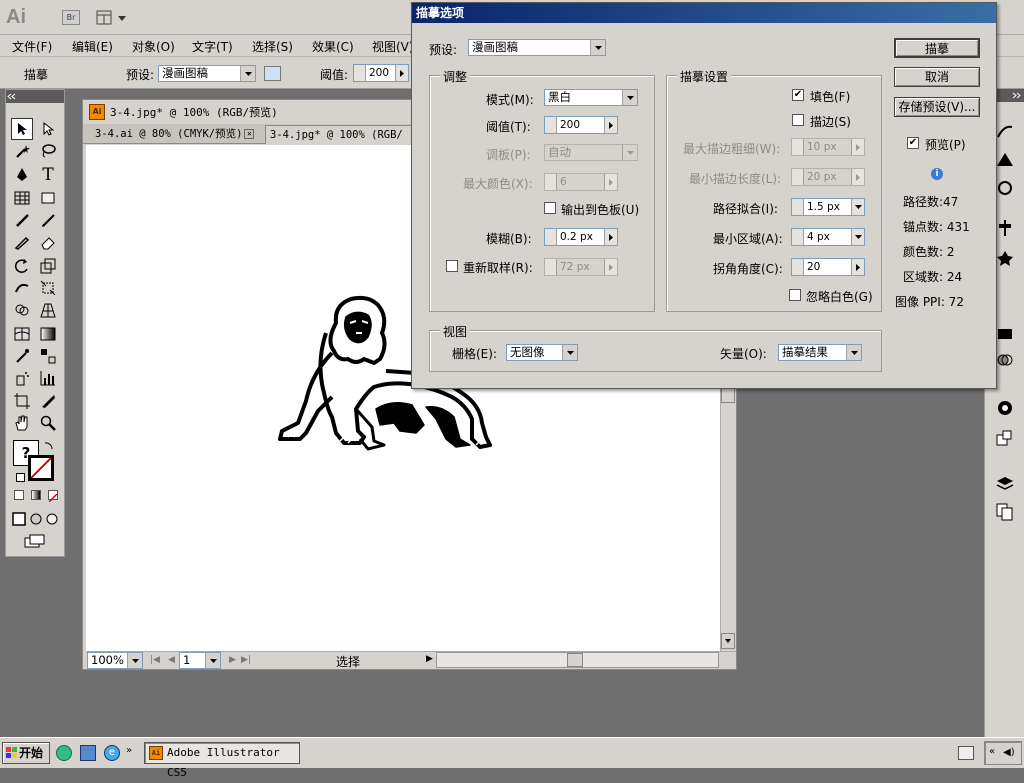  What do you see at coordinates (1005, 335) in the screenshot?
I see `stroke-panel-icon` at bounding box center [1005, 335].